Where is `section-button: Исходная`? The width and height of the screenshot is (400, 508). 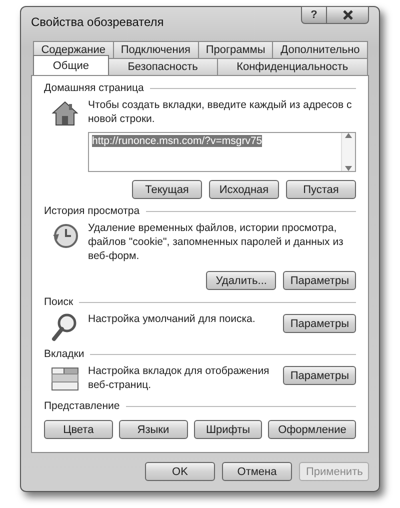
section-button: Исходная is located at coordinates (244, 189).